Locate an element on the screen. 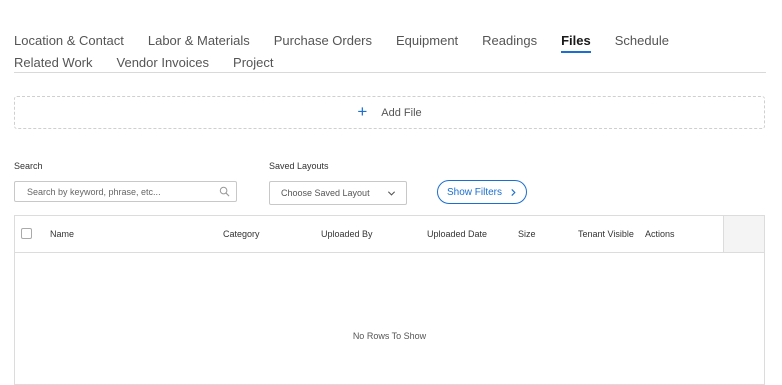 This screenshot has width=782, height=385. column-header-actions: Actions is located at coordinates (660, 234).